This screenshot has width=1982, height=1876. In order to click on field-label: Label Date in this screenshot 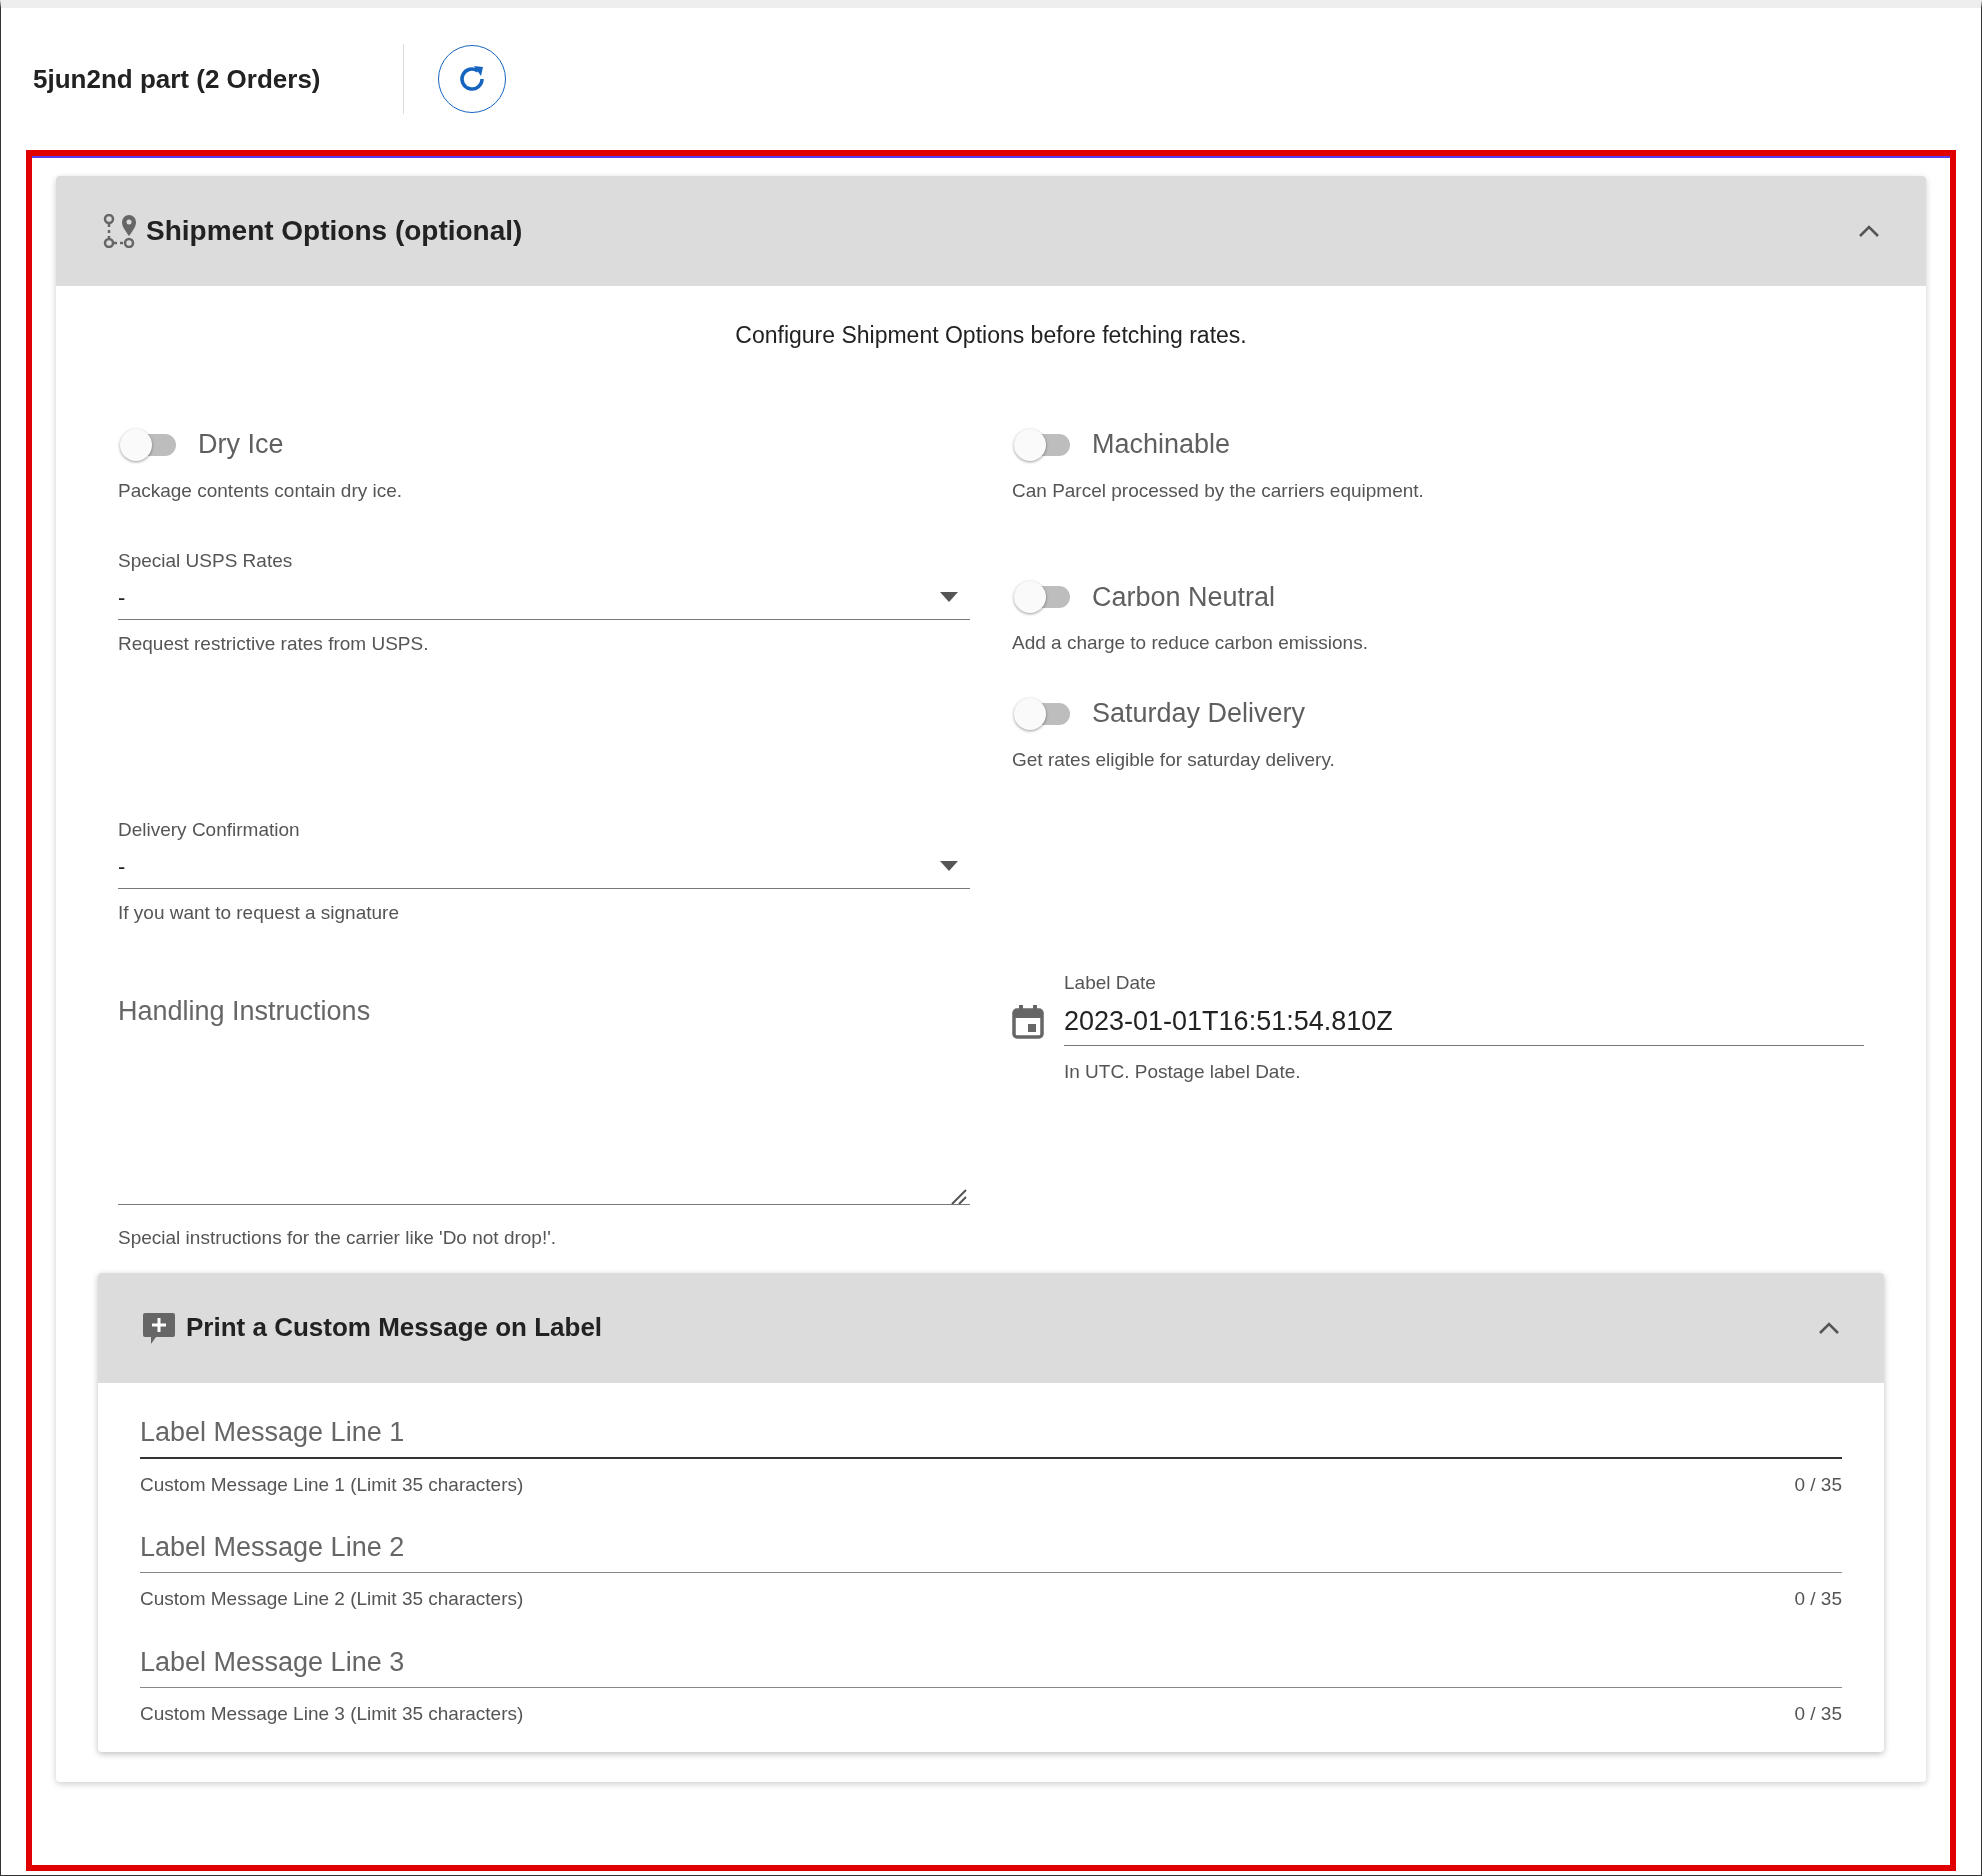, I will do `click(1110, 983)`.